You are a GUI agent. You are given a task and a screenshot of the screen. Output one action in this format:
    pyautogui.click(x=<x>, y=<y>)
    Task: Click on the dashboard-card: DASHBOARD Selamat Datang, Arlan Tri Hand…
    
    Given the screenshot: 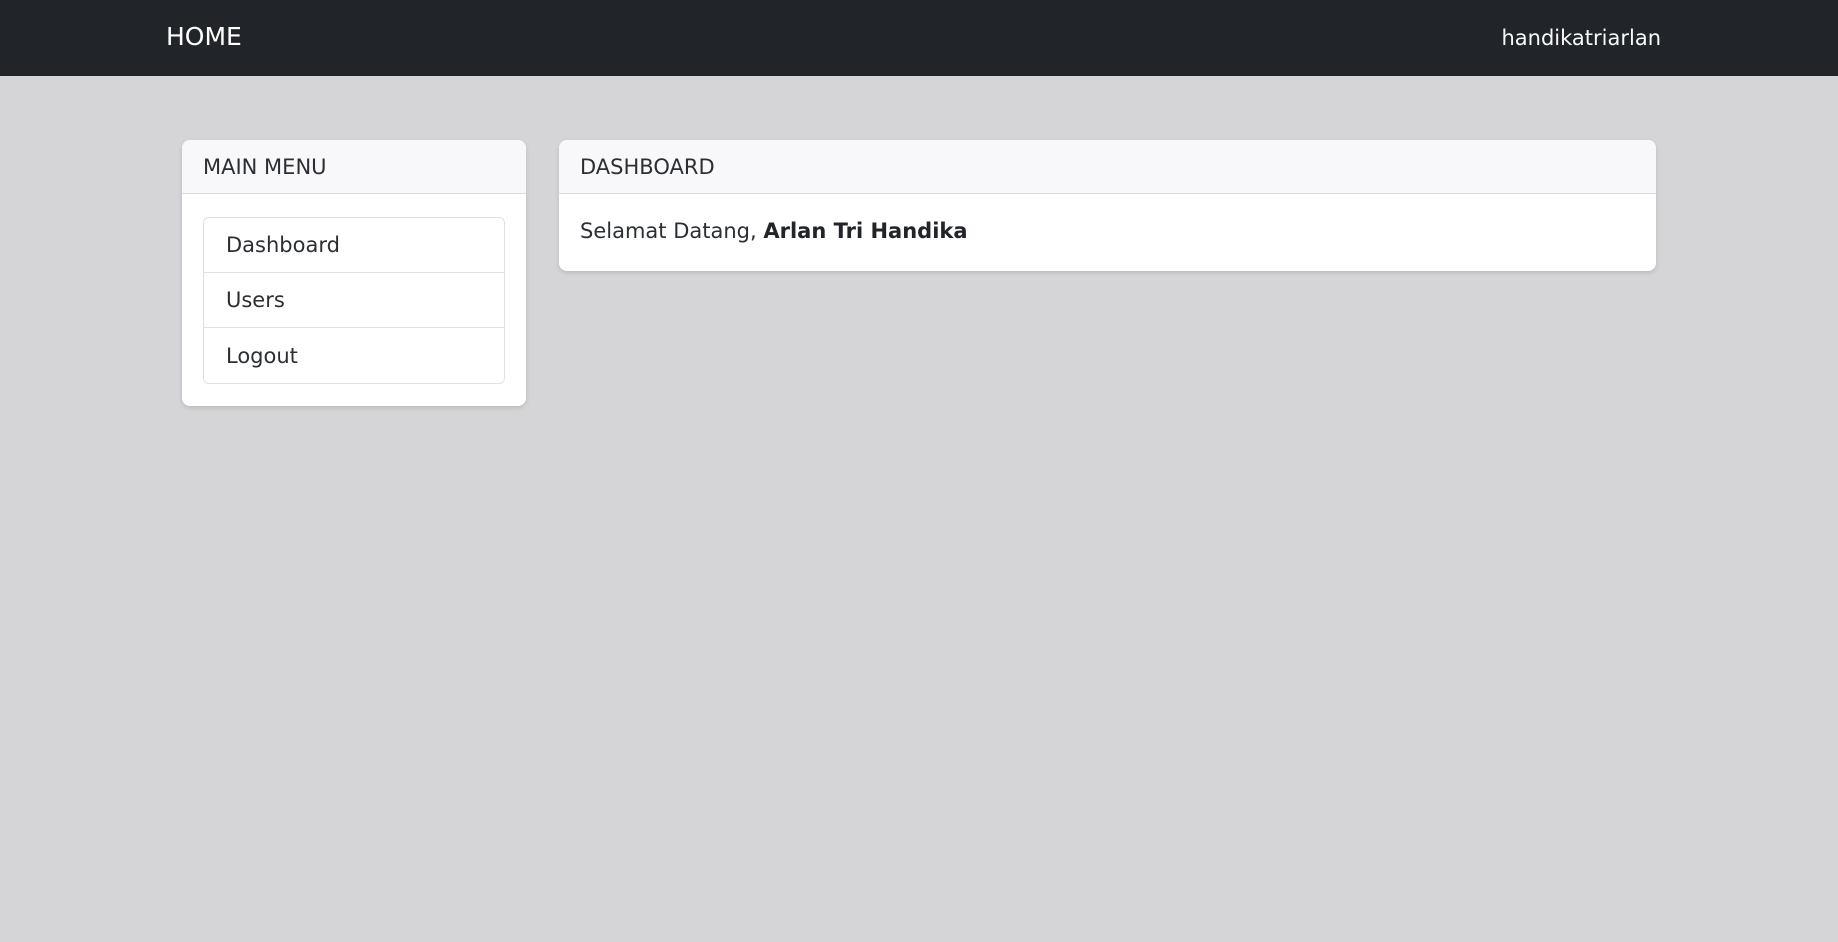 What is the action you would take?
    pyautogui.click(x=1107, y=205)
    